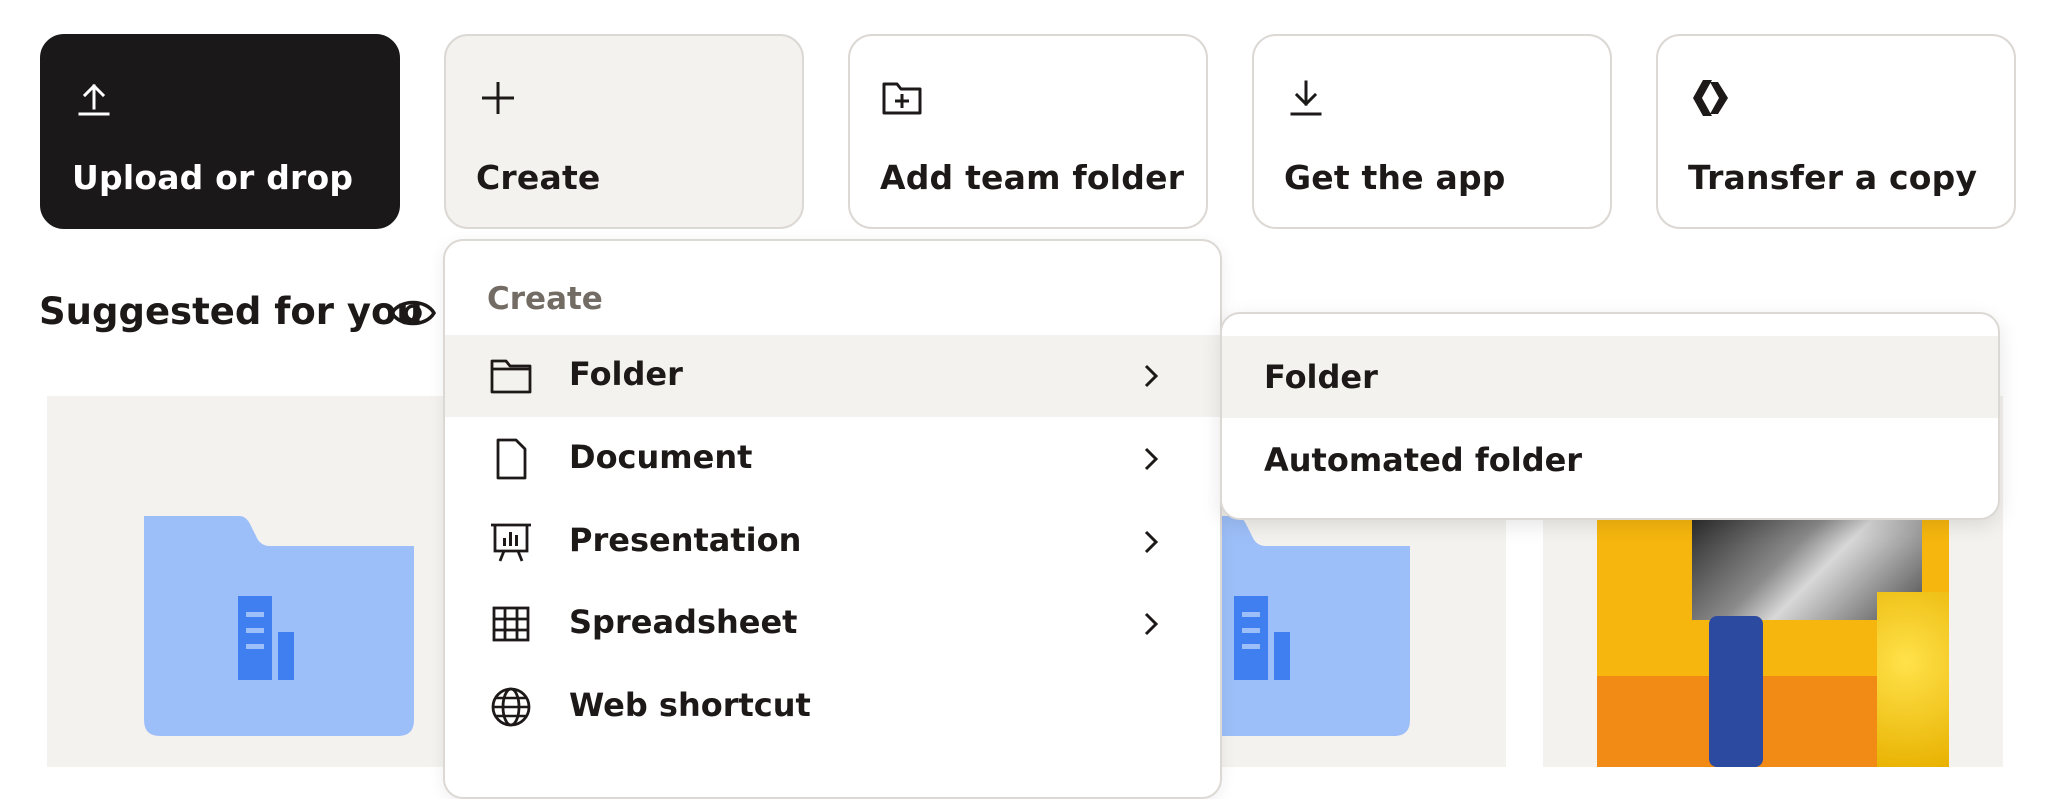  I want to click on document-icon, so click(511, 459).